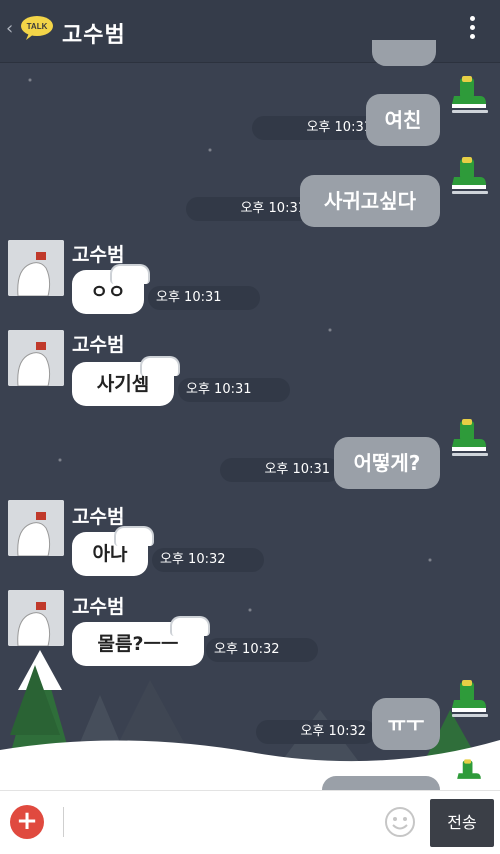 The width and height of the screenshot is (500, 854). I want to click on message-text: 사기셈, so click(123, 384).